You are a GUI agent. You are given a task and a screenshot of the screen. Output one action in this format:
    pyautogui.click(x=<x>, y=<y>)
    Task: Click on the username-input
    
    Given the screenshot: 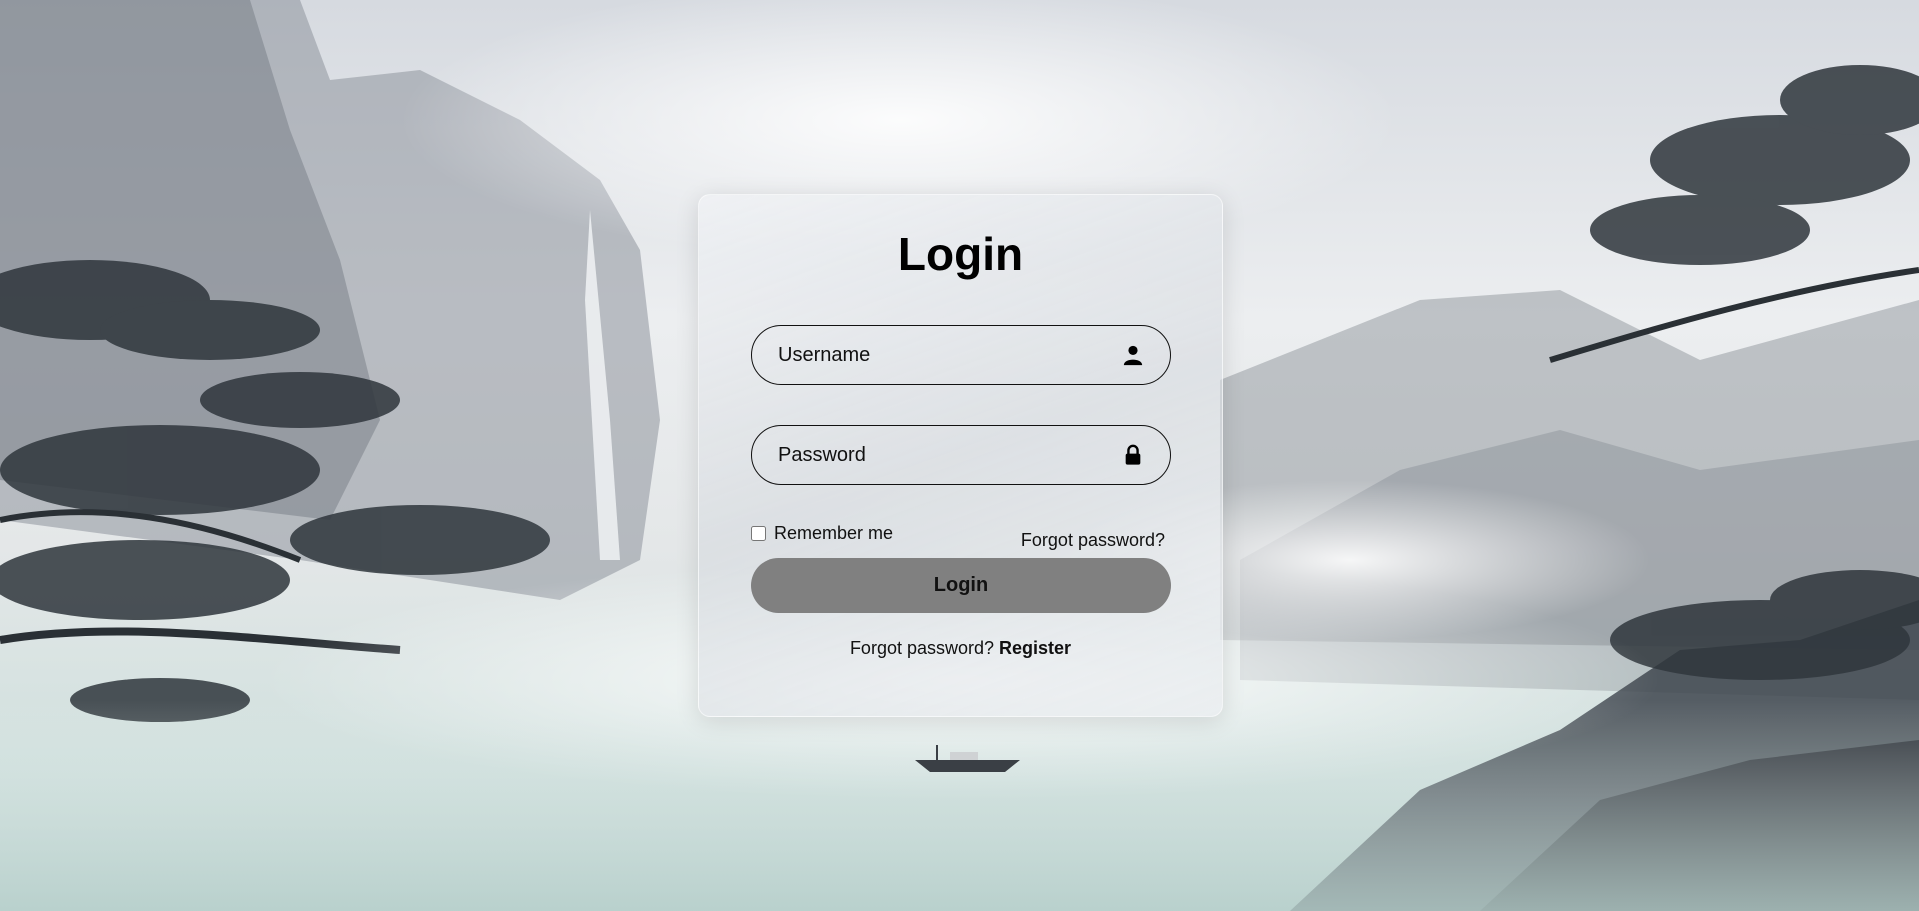 What is the action you would take?
    pyautogui.click(x=943, y=355)
    